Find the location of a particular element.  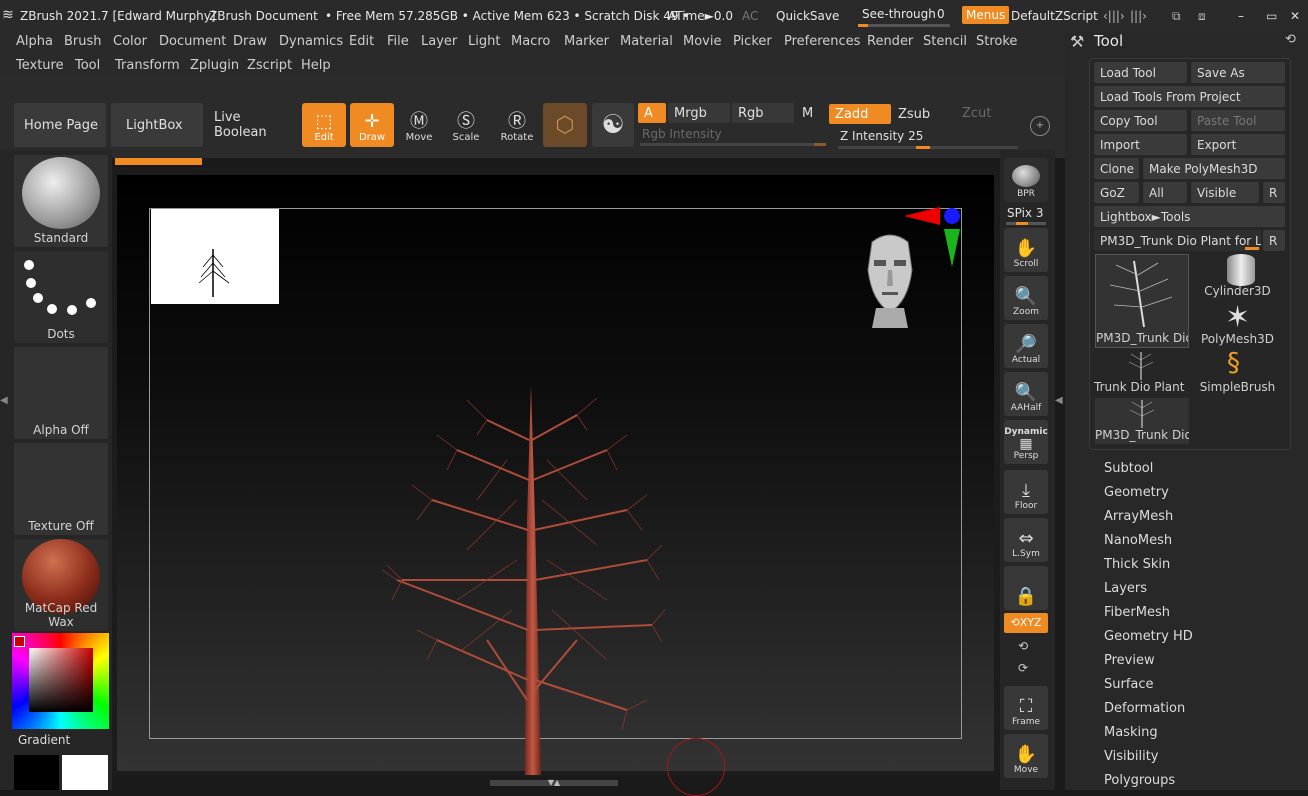

maximize-icon: ▭ is located at coordinates (1271, 16).